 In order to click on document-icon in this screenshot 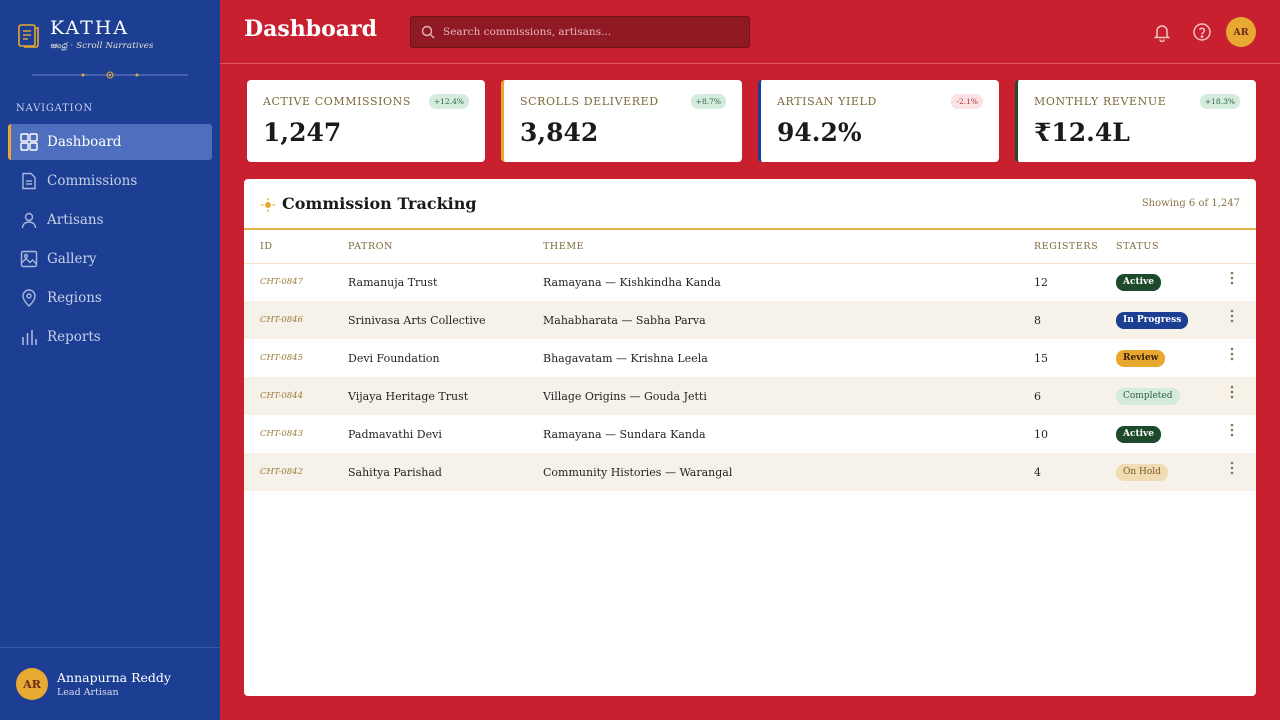, I will do `click(29, 181)`.